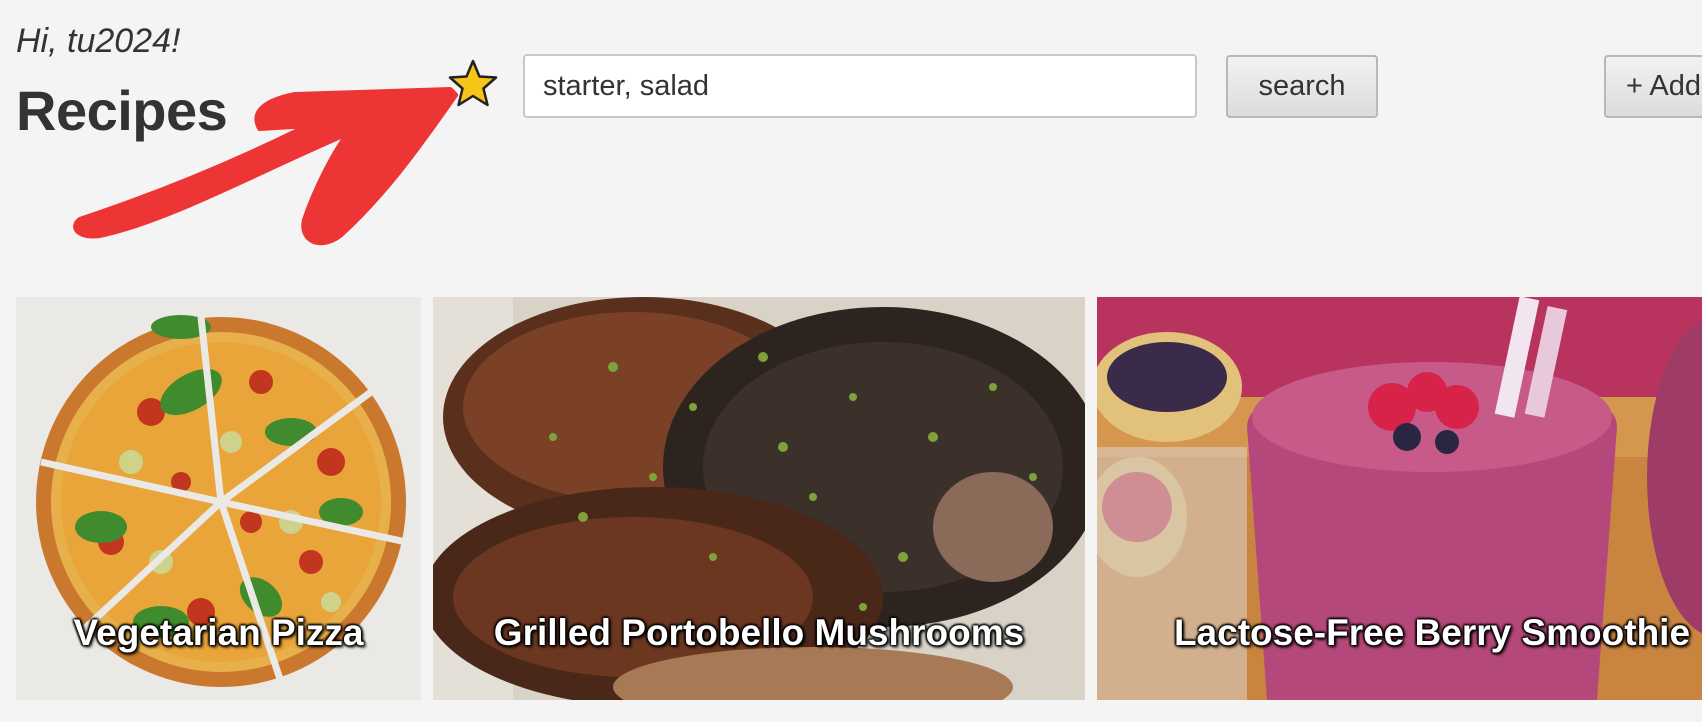  Describe the element at coordinates (860, 86) in the screenshot. I see `search-input` at that location.